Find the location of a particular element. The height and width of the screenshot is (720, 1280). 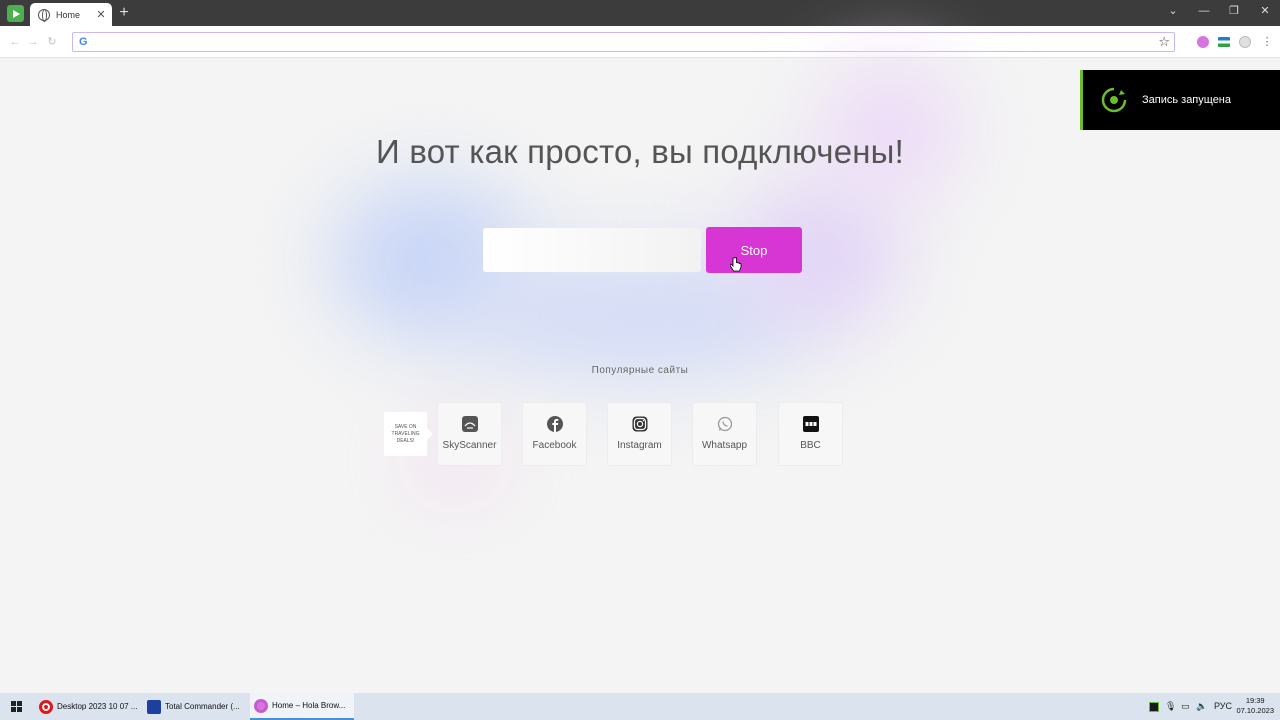

travel-ad-card: SAVE ON TRAVELING DEALS! is located at coordinates (408, 434).